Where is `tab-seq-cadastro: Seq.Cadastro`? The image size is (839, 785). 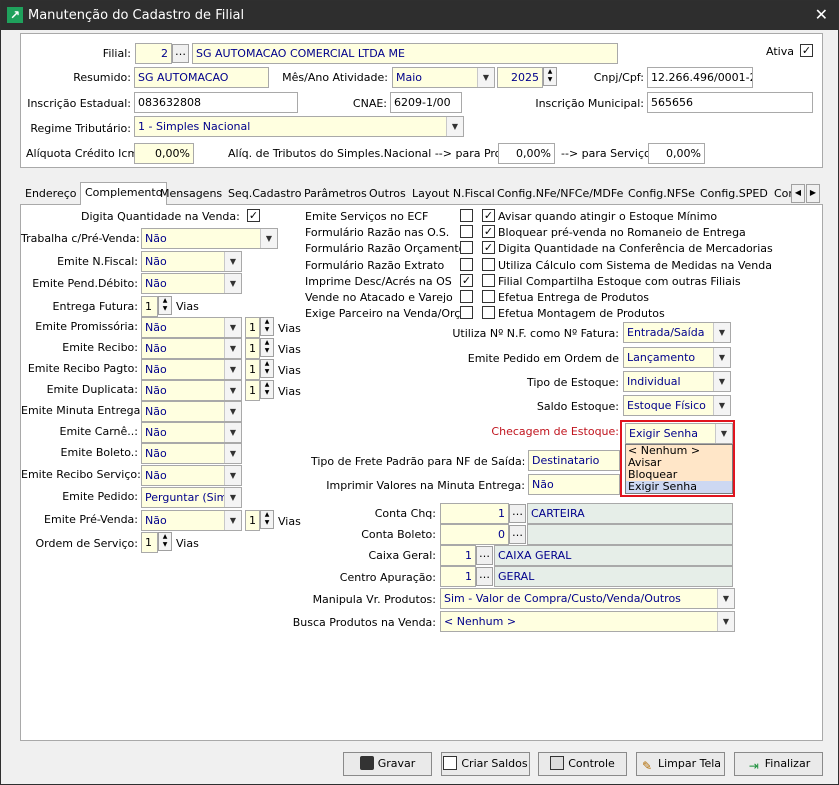 tab-seq-cadastro: Seq.Cadastro is located at coordinates (264, 194).